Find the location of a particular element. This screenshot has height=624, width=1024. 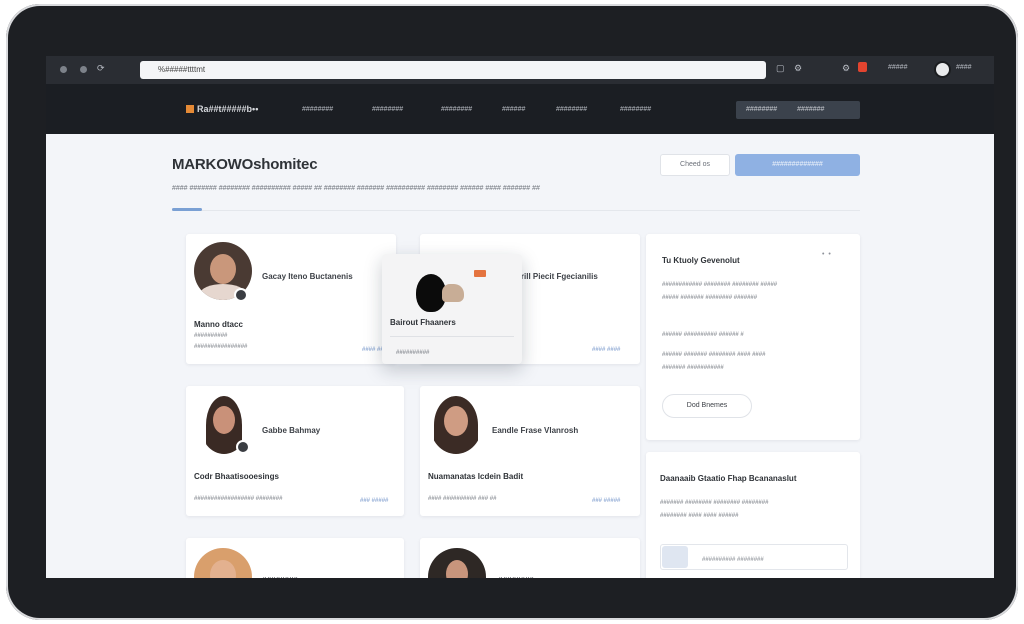

attachment-icon is located at coordinates (675, 557).